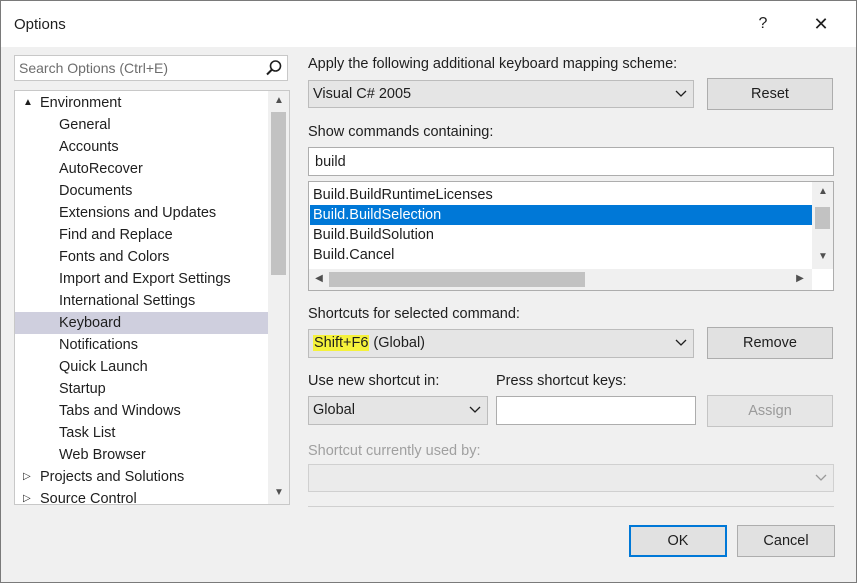  Describe the element at coordinates (398, 410) in the screenshot. I see `use-new-shortcut-dropdown: Global` at that location.